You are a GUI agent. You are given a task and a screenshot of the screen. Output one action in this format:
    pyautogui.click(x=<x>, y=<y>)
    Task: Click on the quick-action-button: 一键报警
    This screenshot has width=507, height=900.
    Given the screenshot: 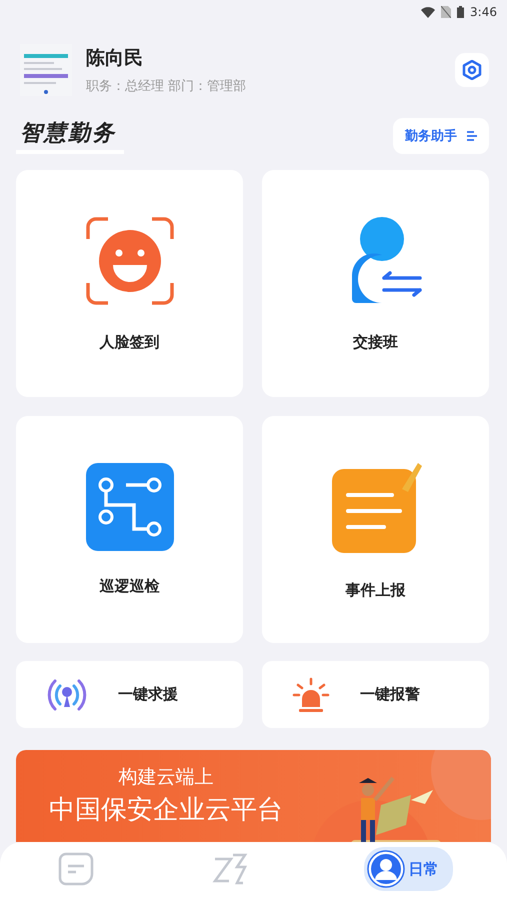 What is the action you would take?
    pyautogui.click(x=375, y=694)
    